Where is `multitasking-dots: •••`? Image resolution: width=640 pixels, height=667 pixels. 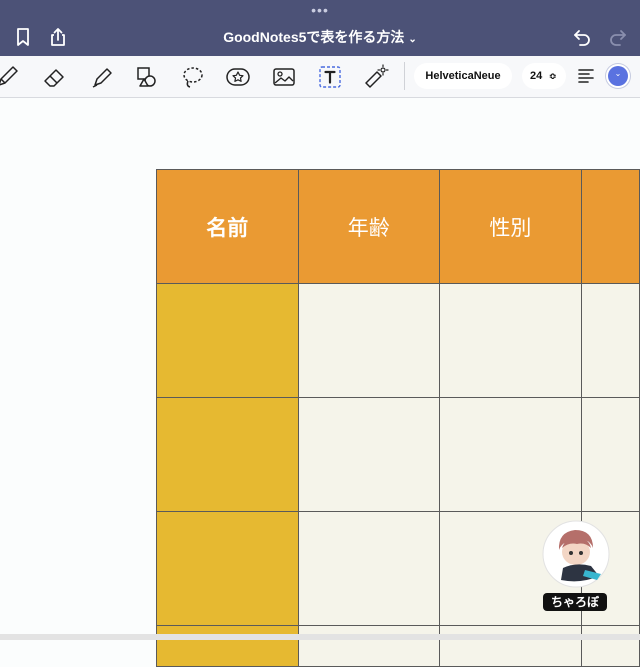
multitasking-dots: ••• is located at coordinates (320, 10).